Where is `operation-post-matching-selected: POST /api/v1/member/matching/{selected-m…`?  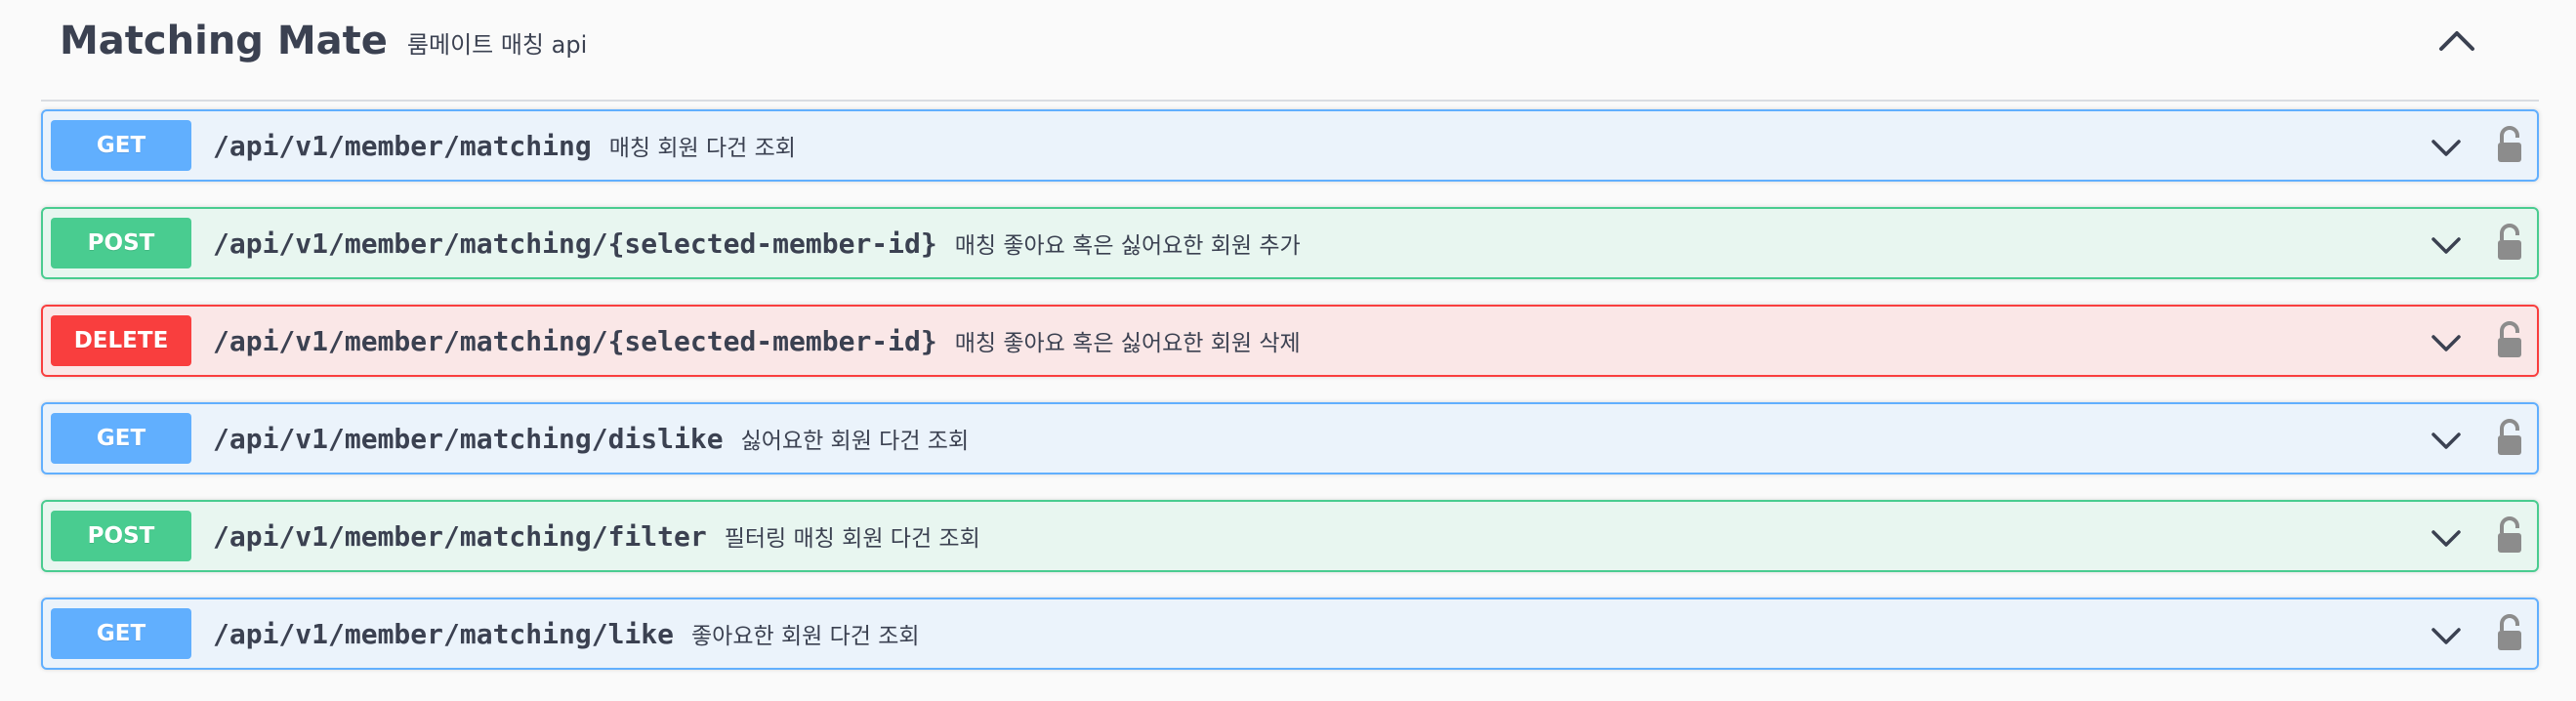 operation-post-matching-selected: POST /api/v1/member/matching/{selected-m… is located at coordinates (1290, 243).